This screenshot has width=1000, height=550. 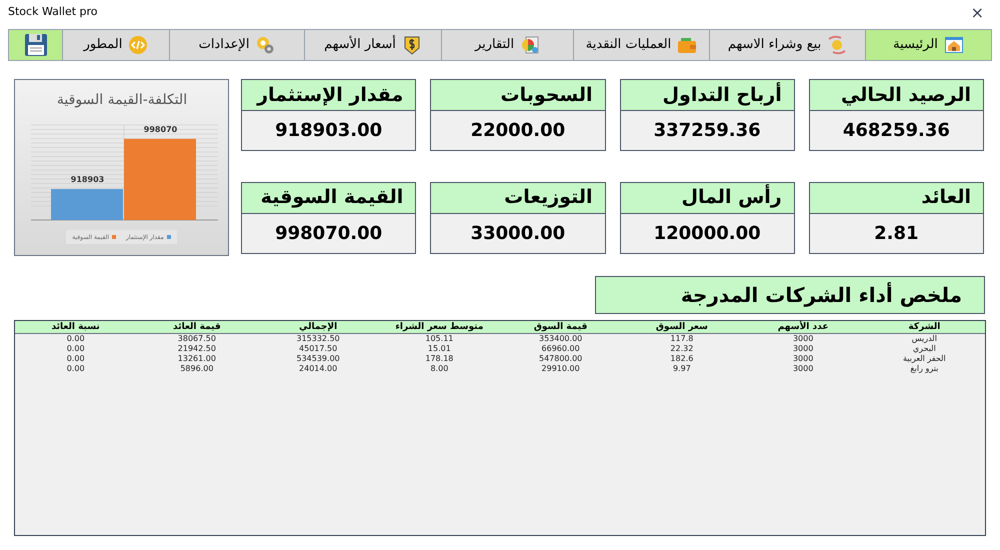 What do you see at coordinates (896, 131) in the screenshot?
I see `card-value: 468259.36` at bounding box center [896, 131].